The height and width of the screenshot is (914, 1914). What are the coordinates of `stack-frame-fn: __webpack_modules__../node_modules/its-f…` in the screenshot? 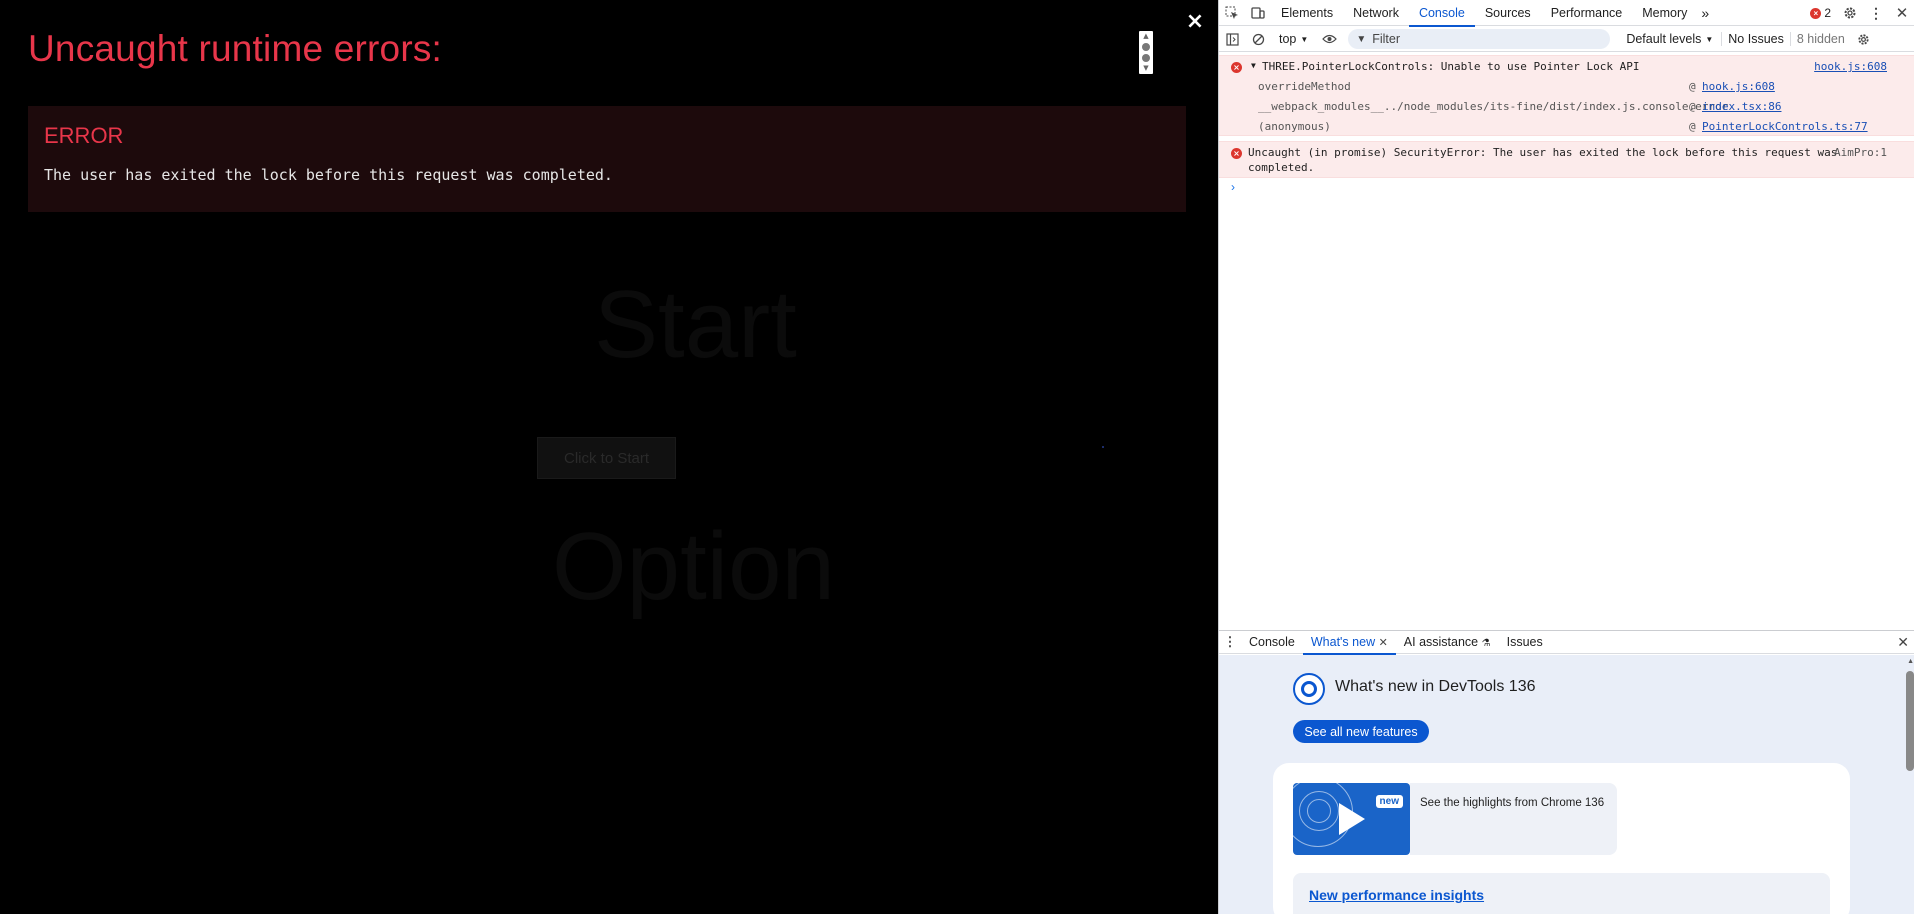 It's located at (1493, 106).